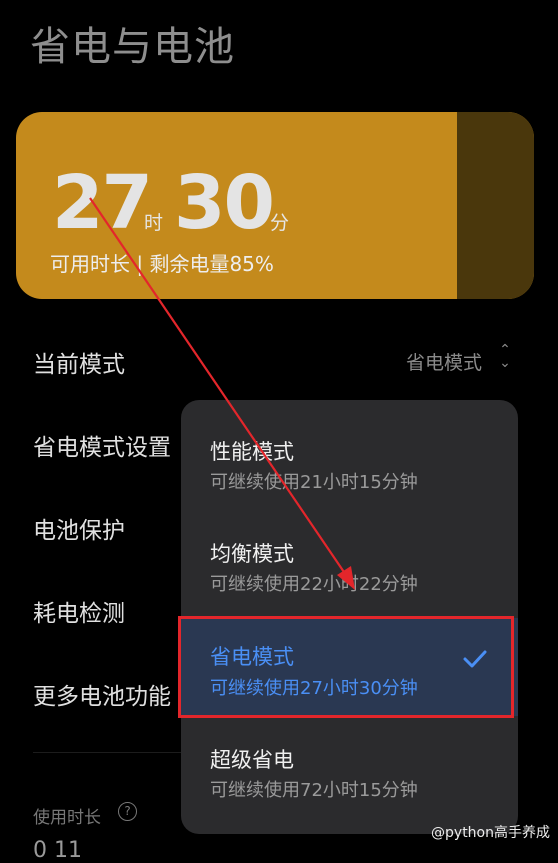 This screenshot has height=863, width=558. I want to click on minutes-unit: 分, so click(280, 223).